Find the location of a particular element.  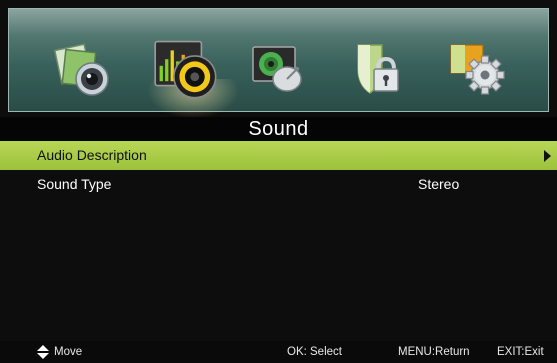

menu-item-sound-type: Sound Type Stereo is located at coordinates (278, 184).